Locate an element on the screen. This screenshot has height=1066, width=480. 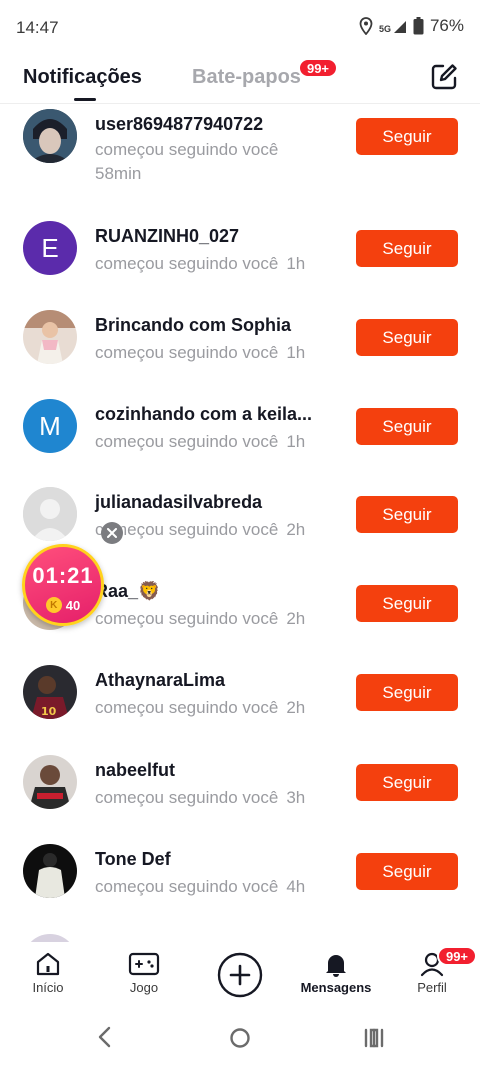
notification-text: começou seguindo você is located at coordinates (187, 149).